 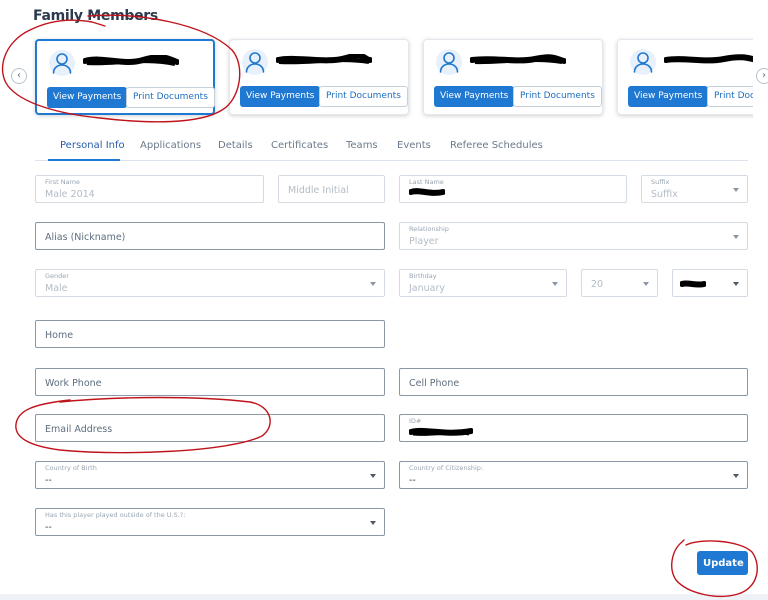 What do you see at coordinates (722, 563) in the screenshot?
I see `update-button: Update` at bounding box center [722, 563].